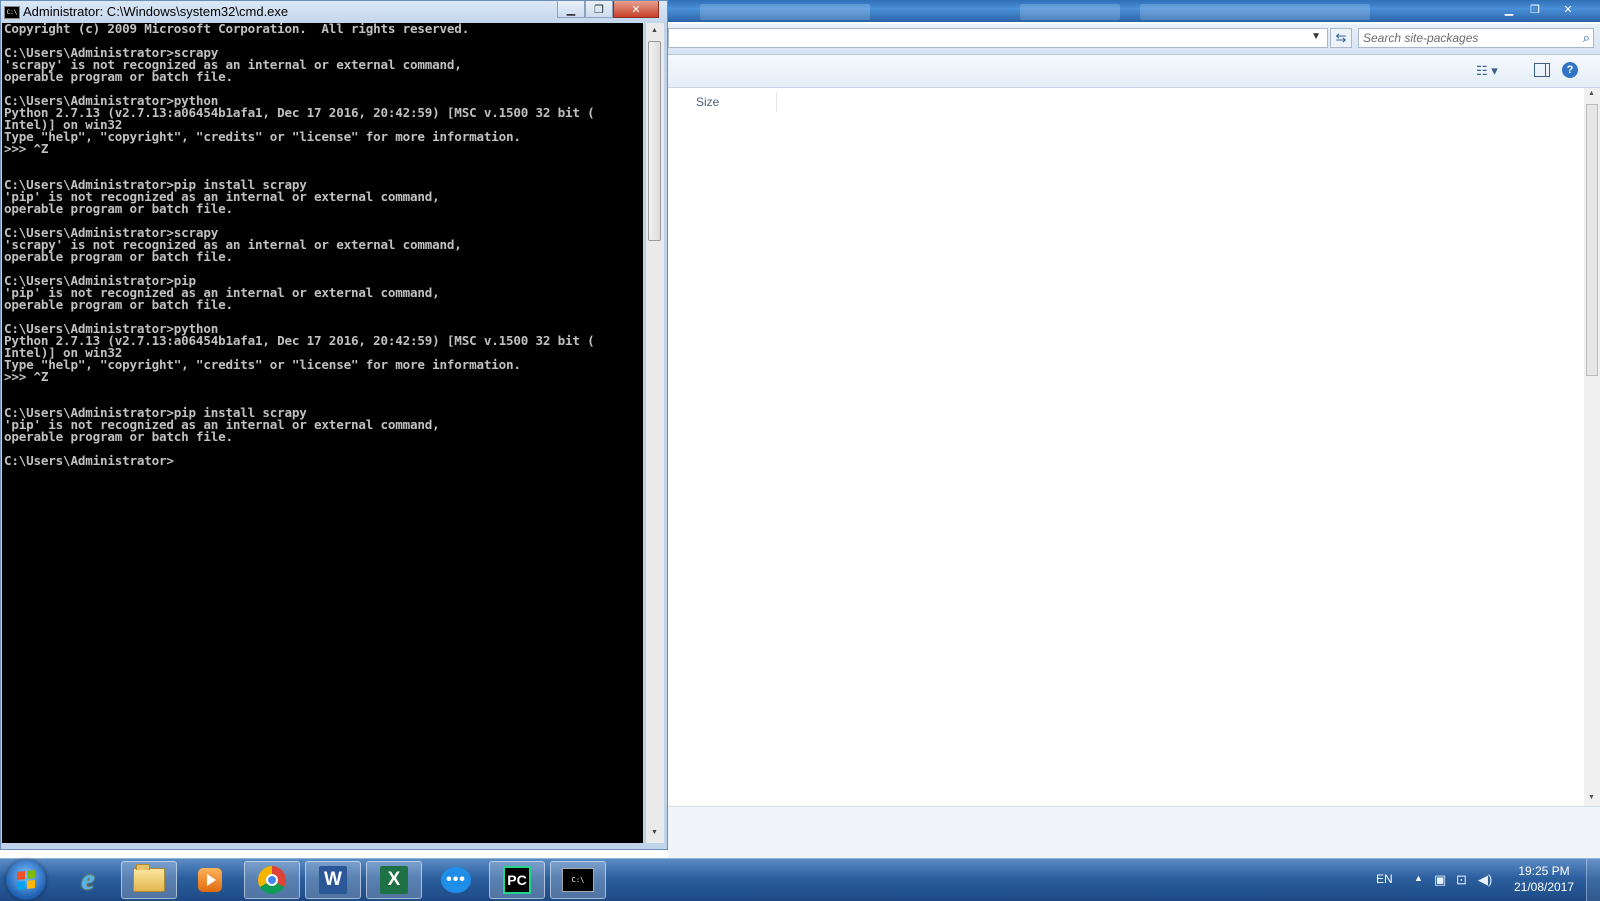  I want to click on search-icon: ⌕, so click(1586, 38).